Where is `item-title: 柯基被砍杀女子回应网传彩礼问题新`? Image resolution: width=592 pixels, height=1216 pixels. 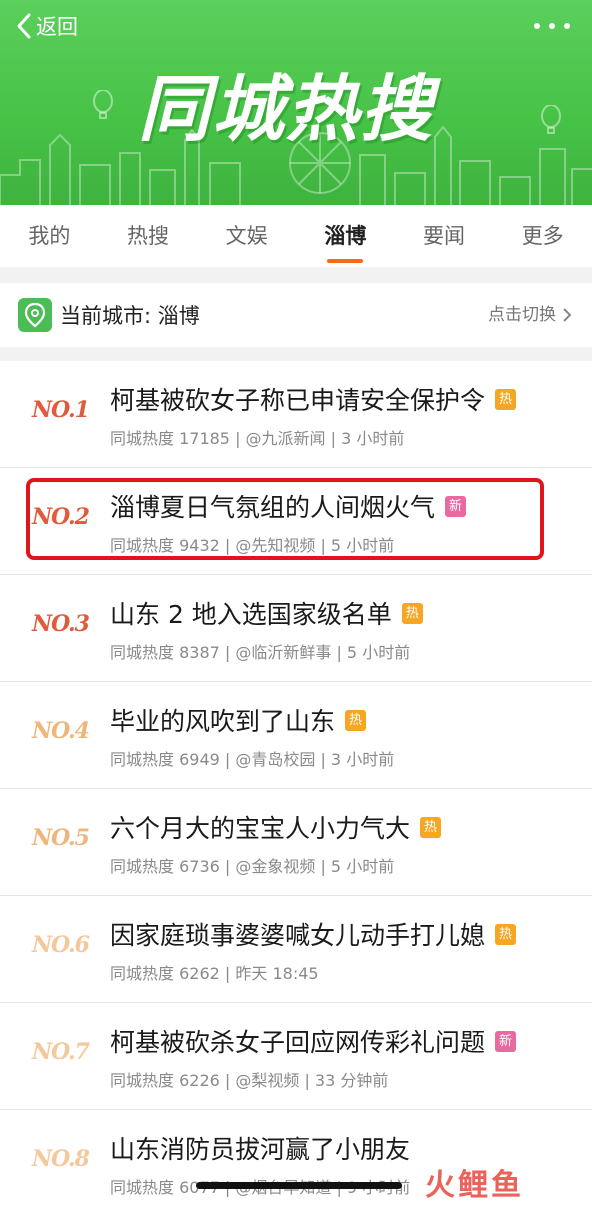 item-title: 柯基被砍杀女子回应网传彩礼问题新 is located at coordinates (313, 1041).